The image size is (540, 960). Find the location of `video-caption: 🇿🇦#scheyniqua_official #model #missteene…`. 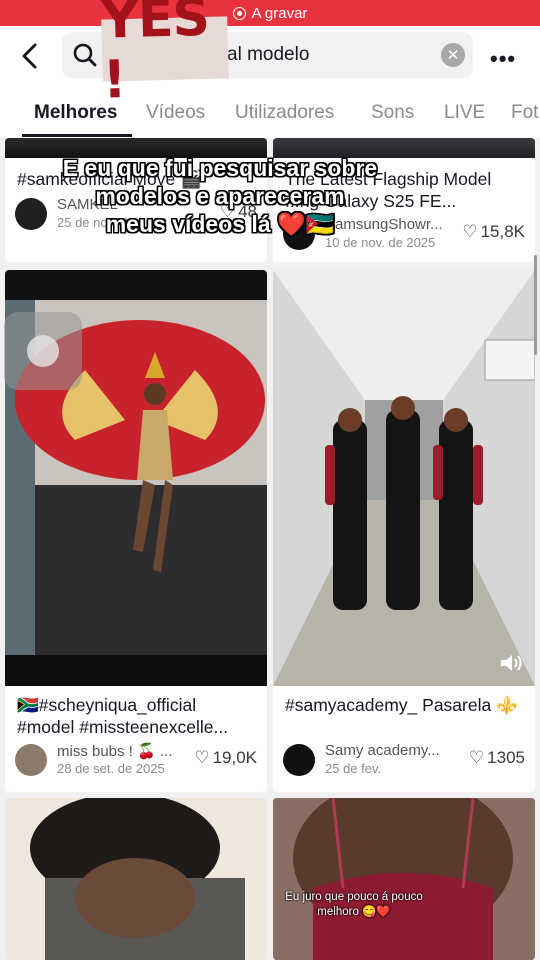

video-caption: 🇿🇦#scheyniqua_official #model #missteene… is located at coordinates (123, 716).